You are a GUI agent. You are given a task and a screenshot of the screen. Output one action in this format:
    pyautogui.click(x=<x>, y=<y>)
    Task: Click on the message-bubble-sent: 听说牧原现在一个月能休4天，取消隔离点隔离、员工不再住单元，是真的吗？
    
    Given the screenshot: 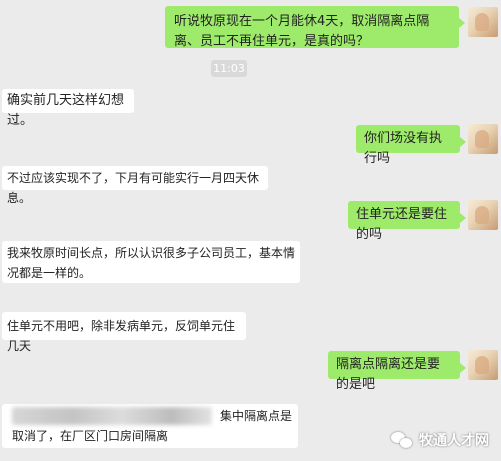 What is the action you would take?
    pyautogui.click(x=315, y=27)
    